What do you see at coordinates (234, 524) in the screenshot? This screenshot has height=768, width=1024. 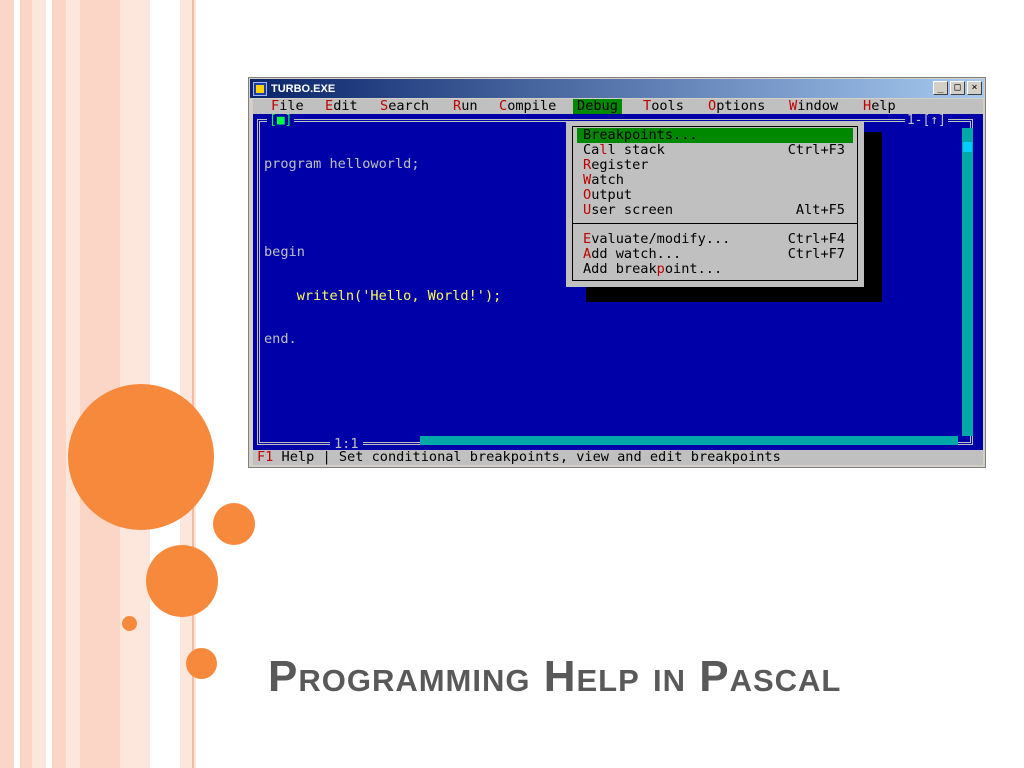 I see `decorative-circle-small` at bounding box center [234, 524].